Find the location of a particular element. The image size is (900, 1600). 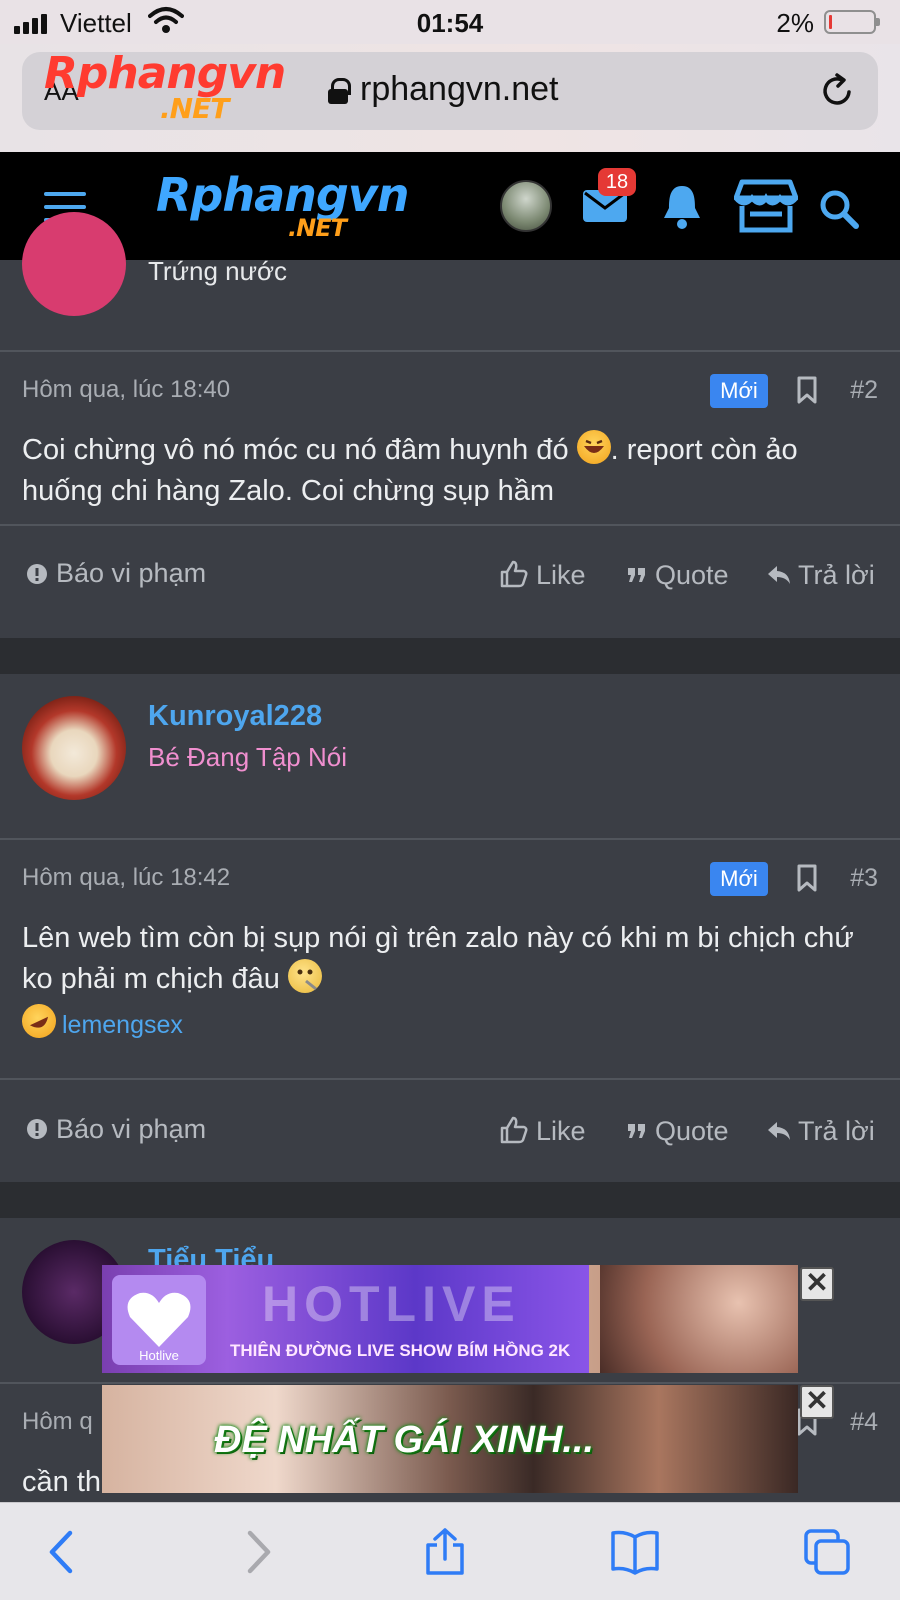

lock-icon is located at coordinates (339, 91).